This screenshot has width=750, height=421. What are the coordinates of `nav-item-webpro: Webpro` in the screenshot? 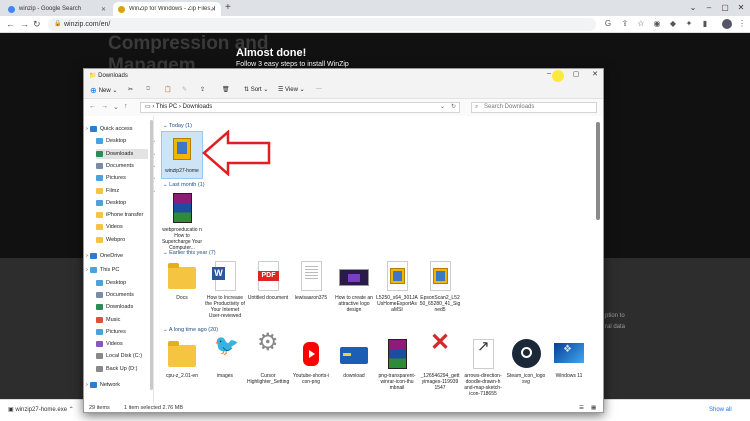 It's located at (122, 240).